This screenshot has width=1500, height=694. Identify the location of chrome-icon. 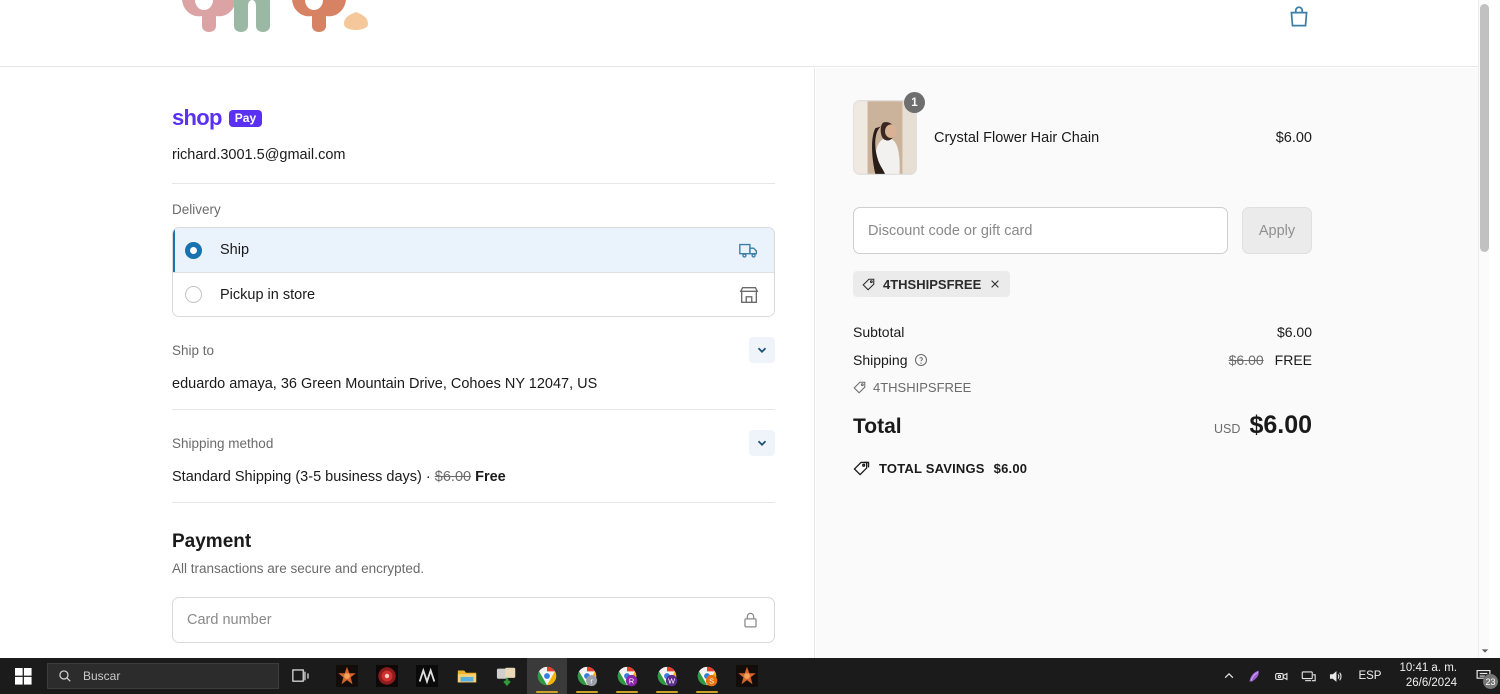
(547, 676).